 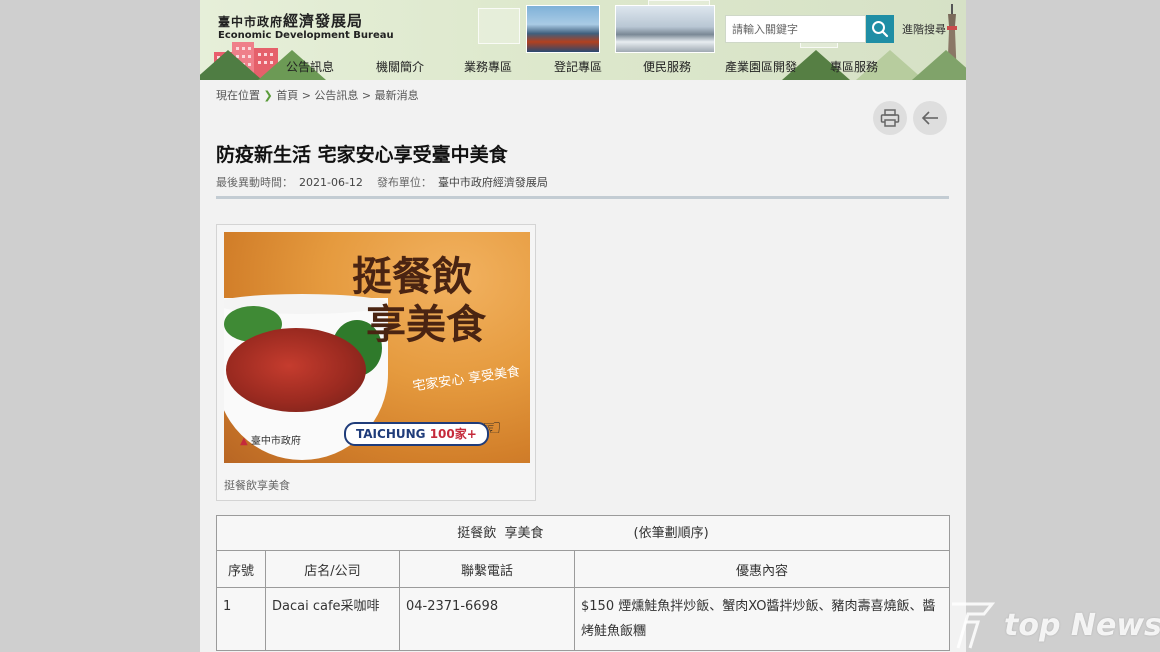 I want to click on back-button, so click(x=930, y=118).